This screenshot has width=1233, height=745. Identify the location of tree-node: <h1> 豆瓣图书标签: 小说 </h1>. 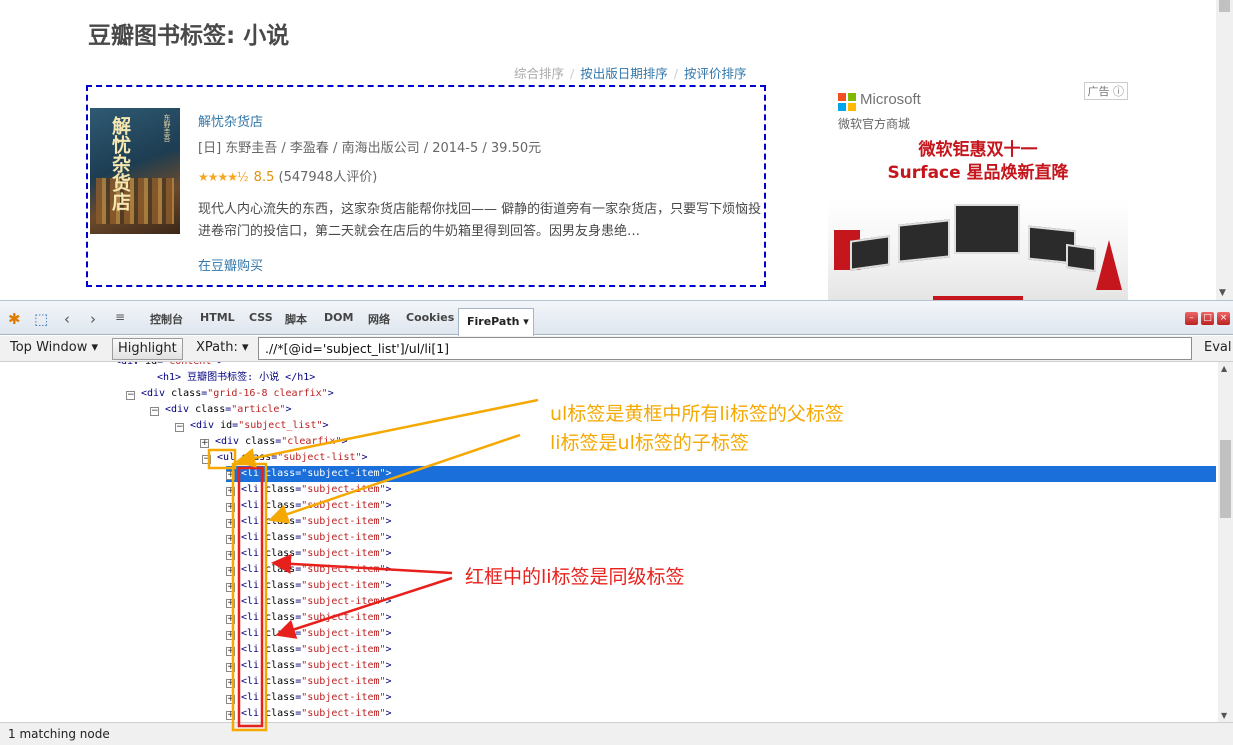
(228, 378).